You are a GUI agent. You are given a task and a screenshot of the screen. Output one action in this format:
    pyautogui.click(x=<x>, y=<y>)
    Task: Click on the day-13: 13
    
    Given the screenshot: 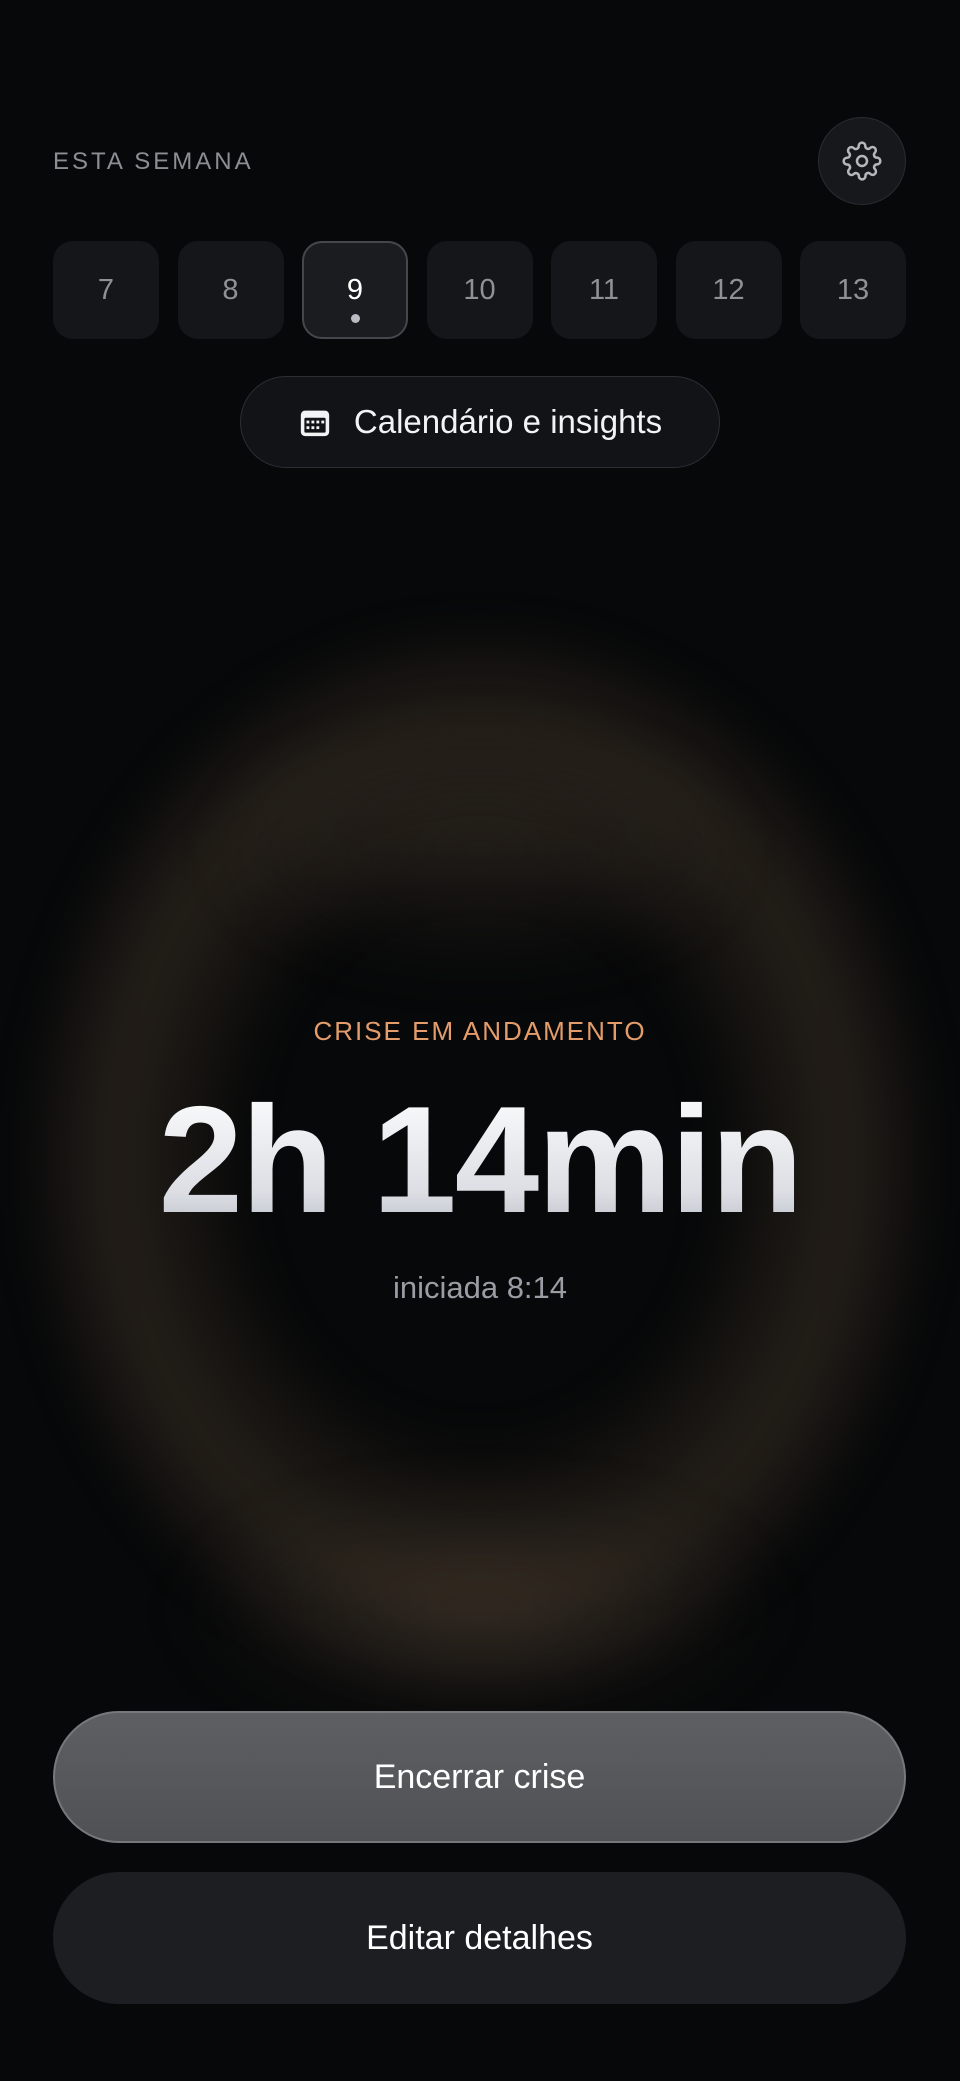 What is the action you would take?
    pyautogui.click(x=853, y=290)
    